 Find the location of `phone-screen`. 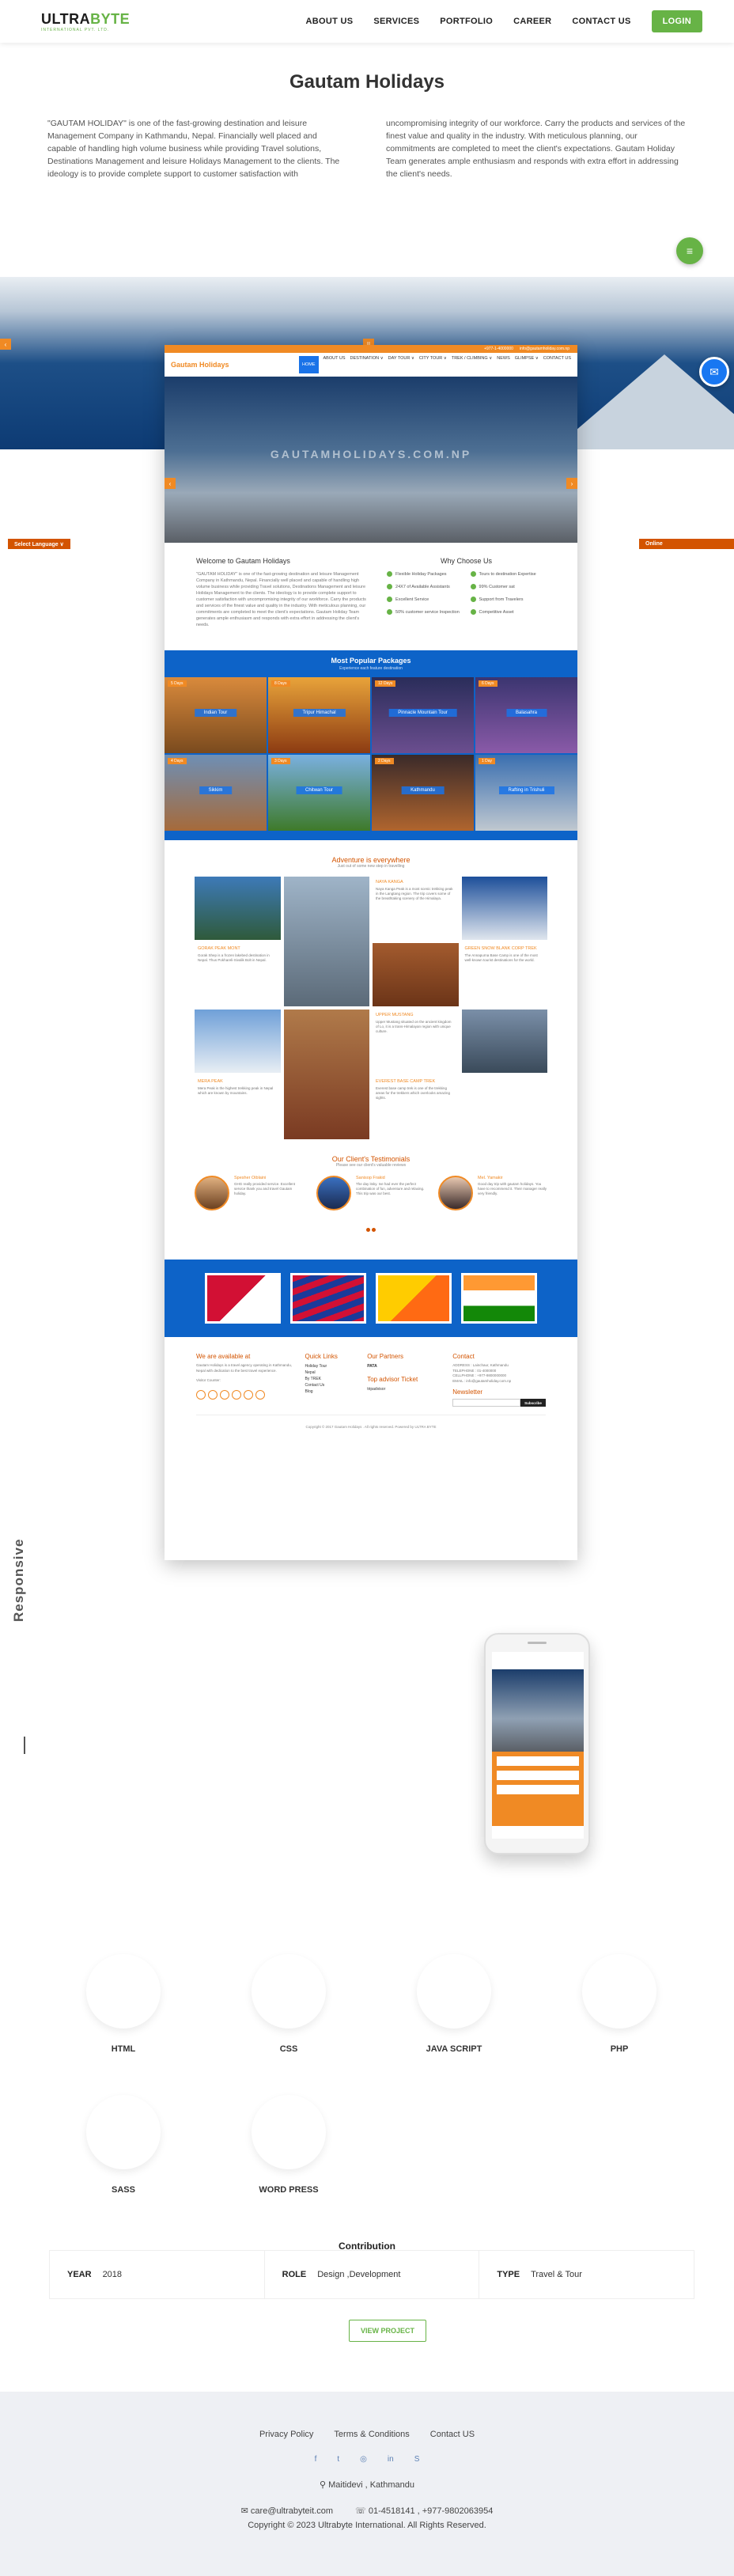

phone-screen is located at coordinates (538, 1745).